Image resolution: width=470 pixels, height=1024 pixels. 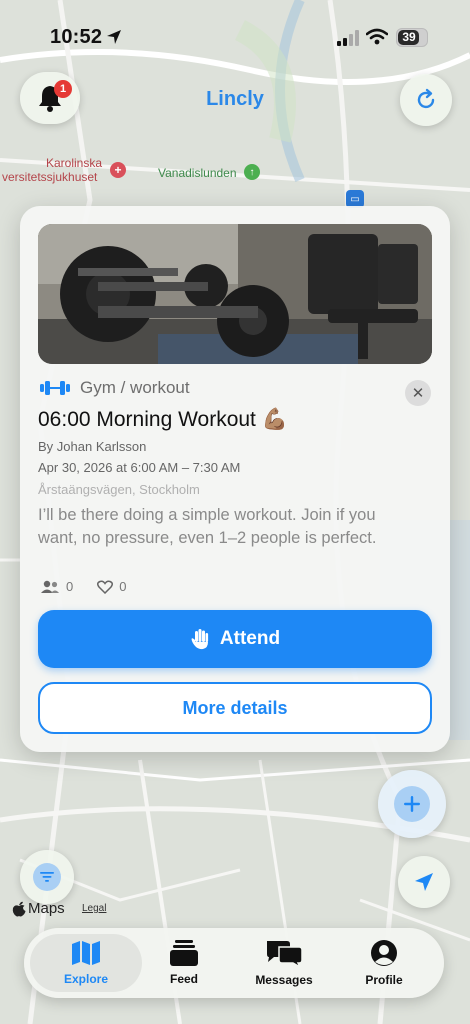 I want to click on tab-feed: Feed, so click(x=184, y=963).